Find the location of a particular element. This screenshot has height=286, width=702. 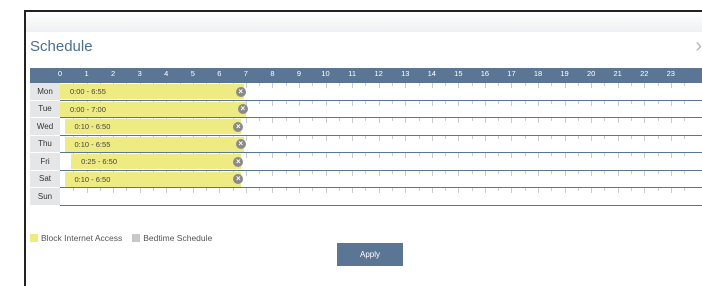

day-track: 0:00 - 6:55 × is located at coordinates (381, 92).